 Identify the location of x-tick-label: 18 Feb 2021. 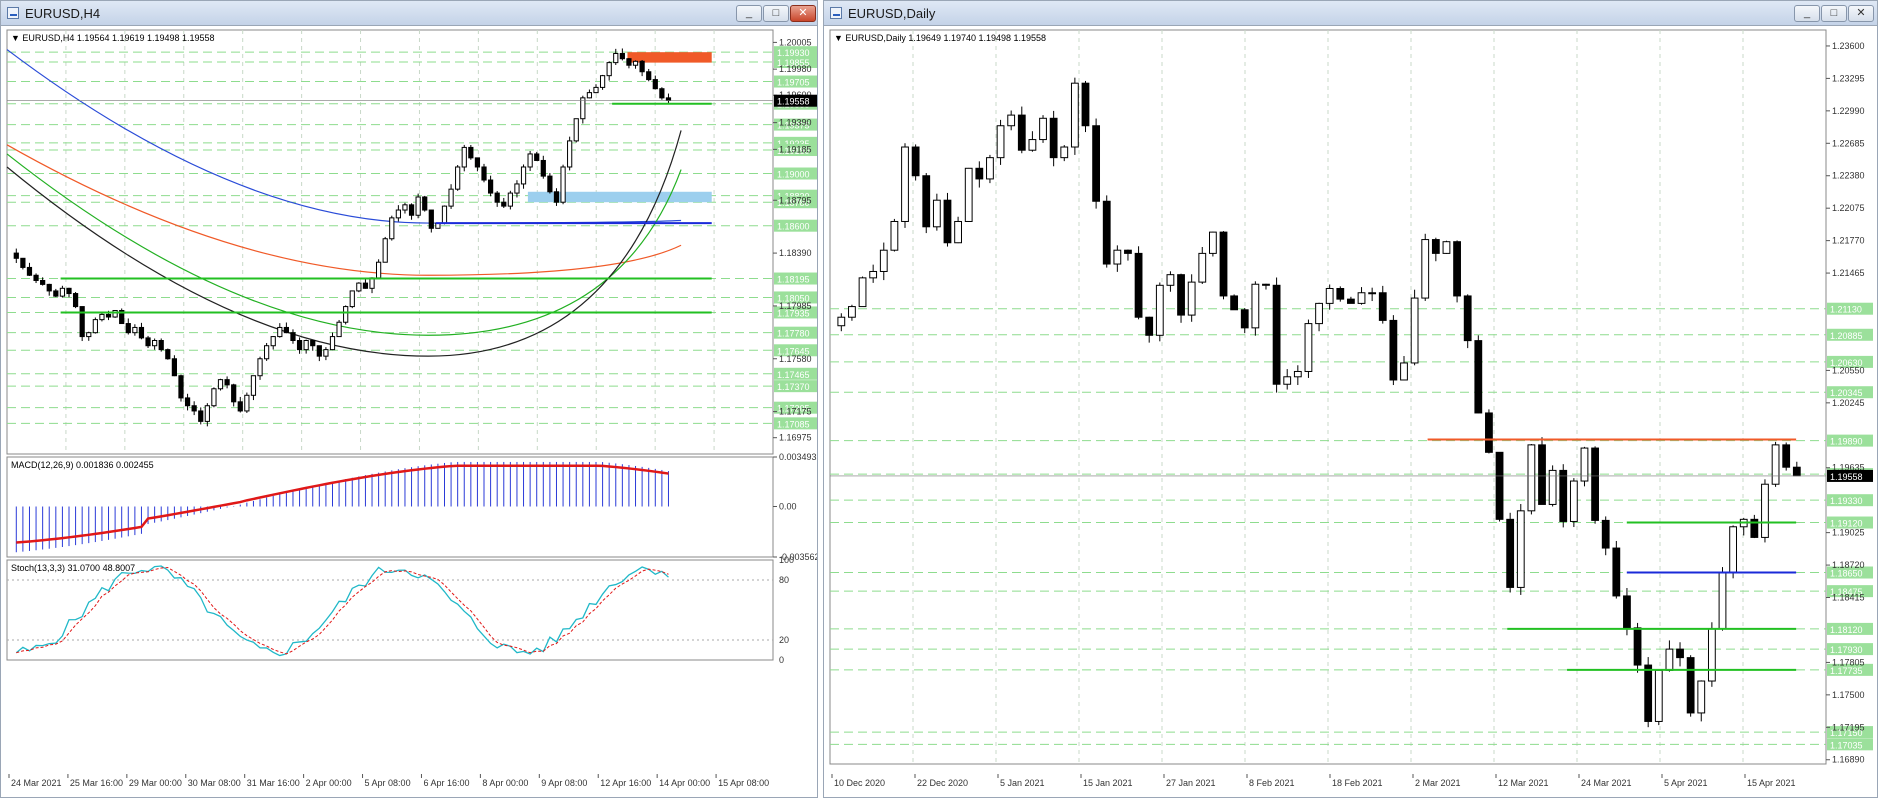
(1357, 783).